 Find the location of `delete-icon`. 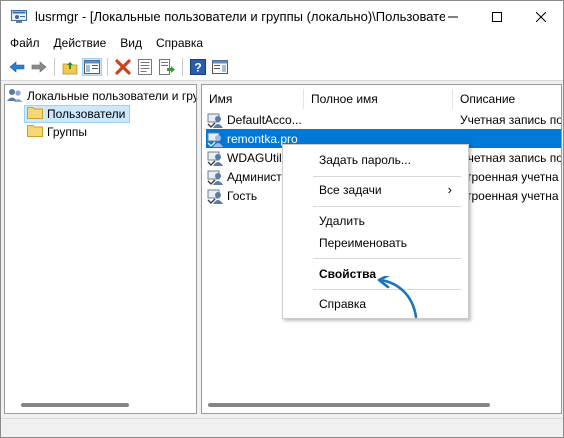

delete-icon is located at coordinates (123, 67).